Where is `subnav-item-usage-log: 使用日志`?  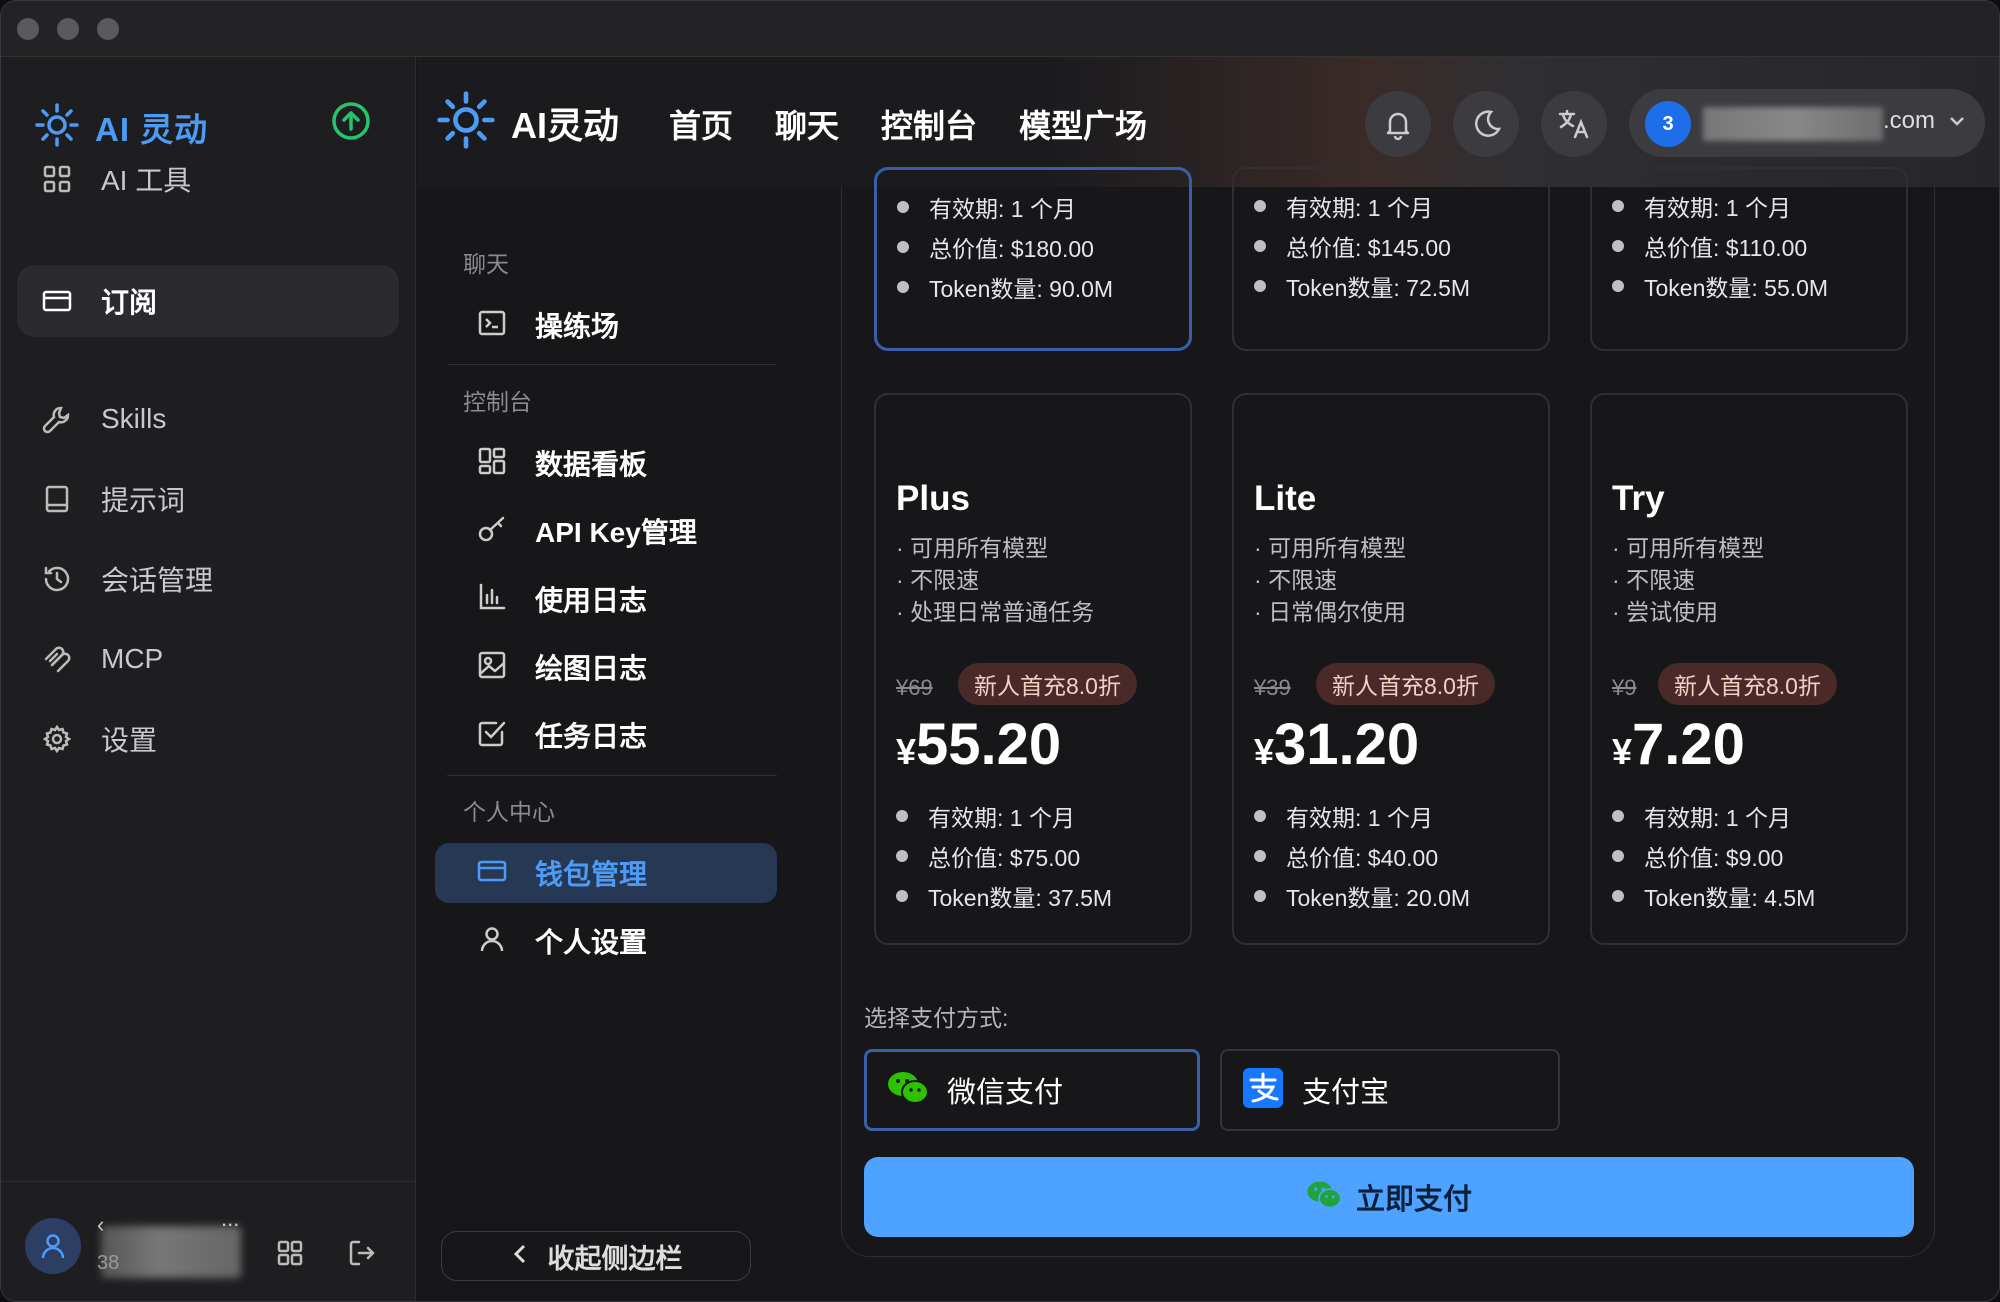
subnav-item-usage-log: 使用日志 is located at coordinates (606, 599).